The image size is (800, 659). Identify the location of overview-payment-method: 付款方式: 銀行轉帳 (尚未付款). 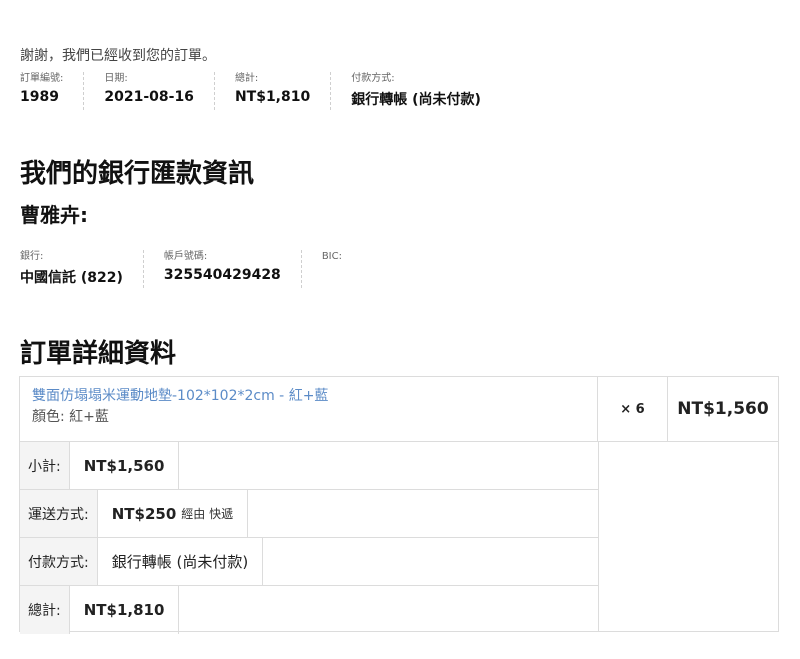
(426, 91).